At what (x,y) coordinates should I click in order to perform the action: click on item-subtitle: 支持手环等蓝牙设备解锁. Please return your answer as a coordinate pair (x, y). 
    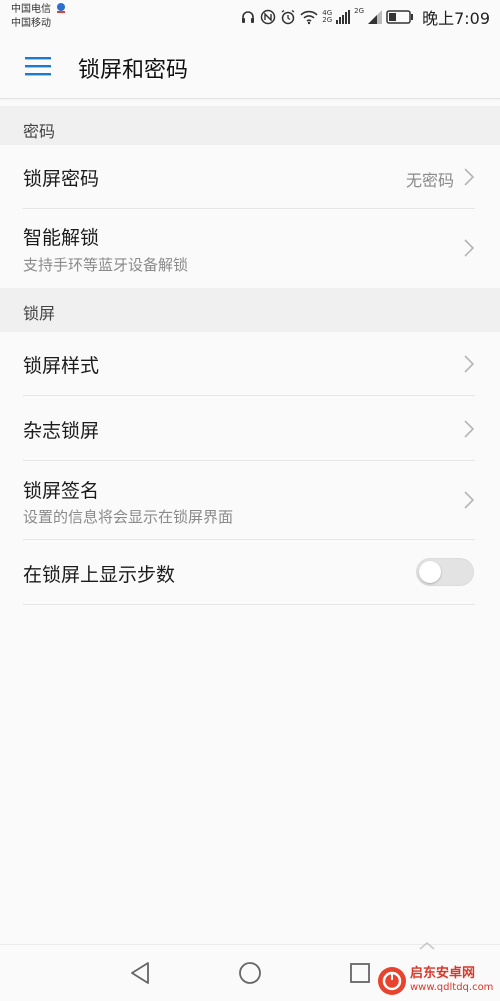
    Looking at the image, I should click on (106, 265).